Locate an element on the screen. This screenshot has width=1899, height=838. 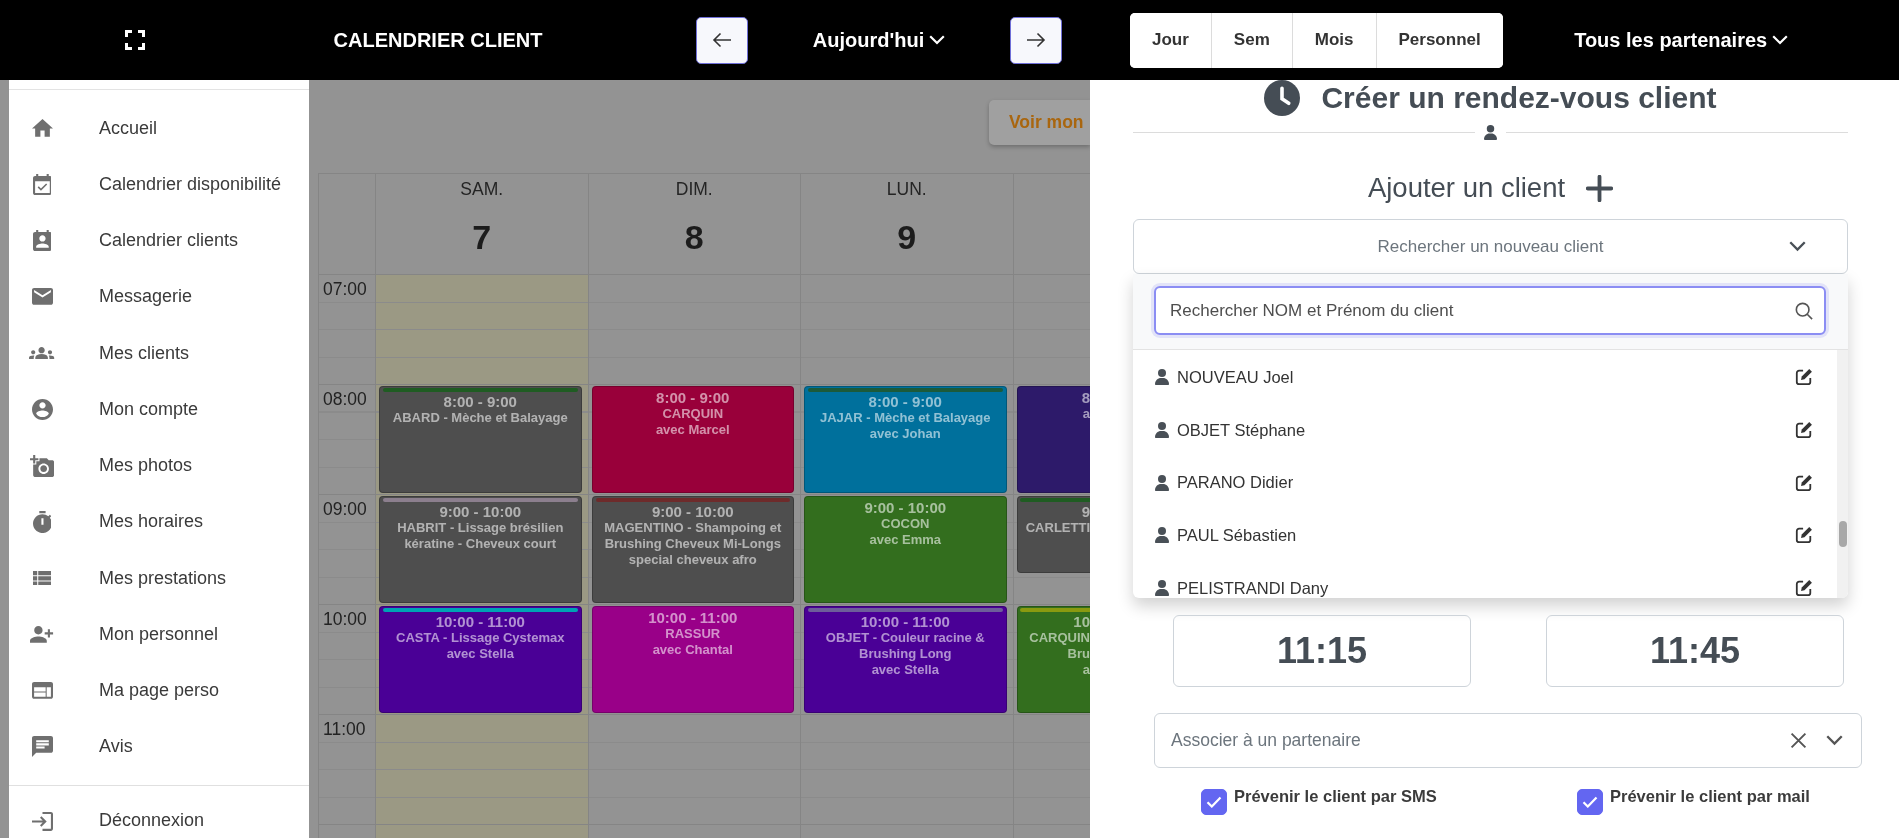
day-name: SAM. is located at coordinates (482, 189).